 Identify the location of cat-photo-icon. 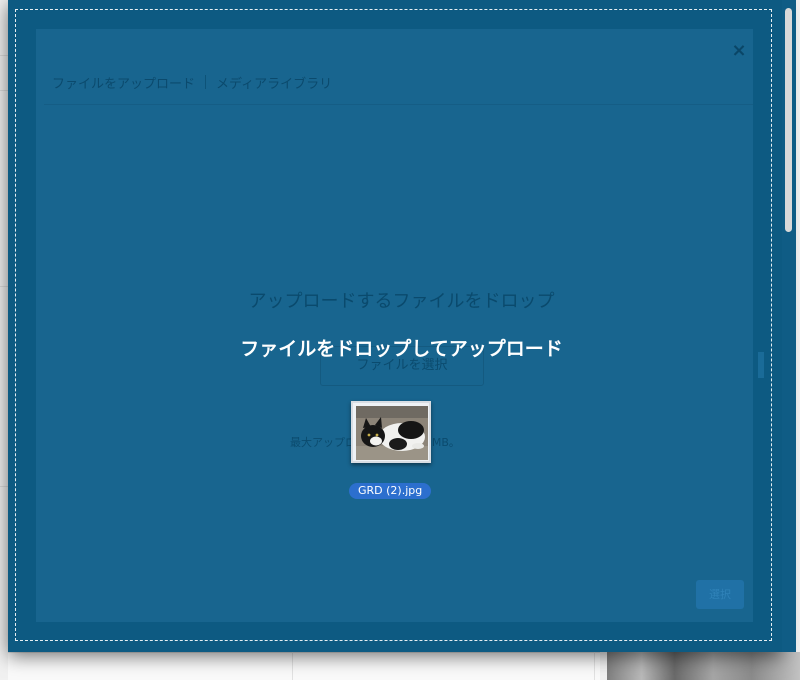
(392, 433).